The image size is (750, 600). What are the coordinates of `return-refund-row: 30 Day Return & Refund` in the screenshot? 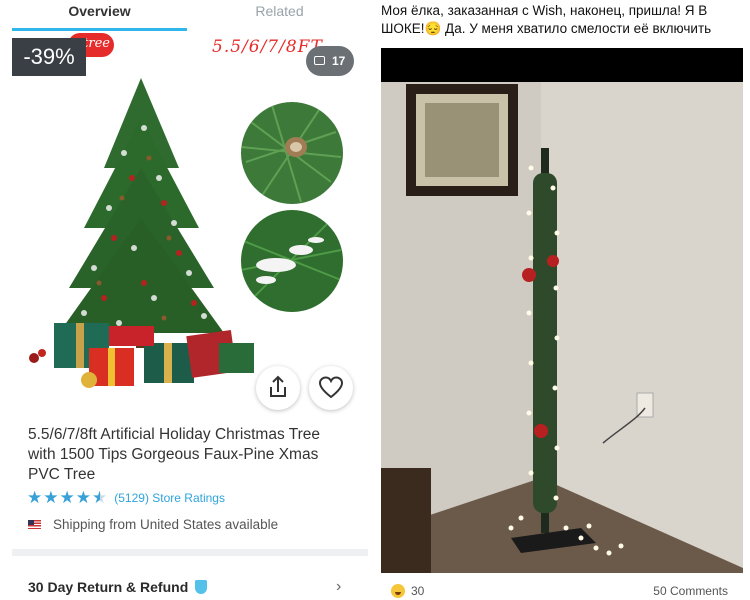 It's located at (118, 587).